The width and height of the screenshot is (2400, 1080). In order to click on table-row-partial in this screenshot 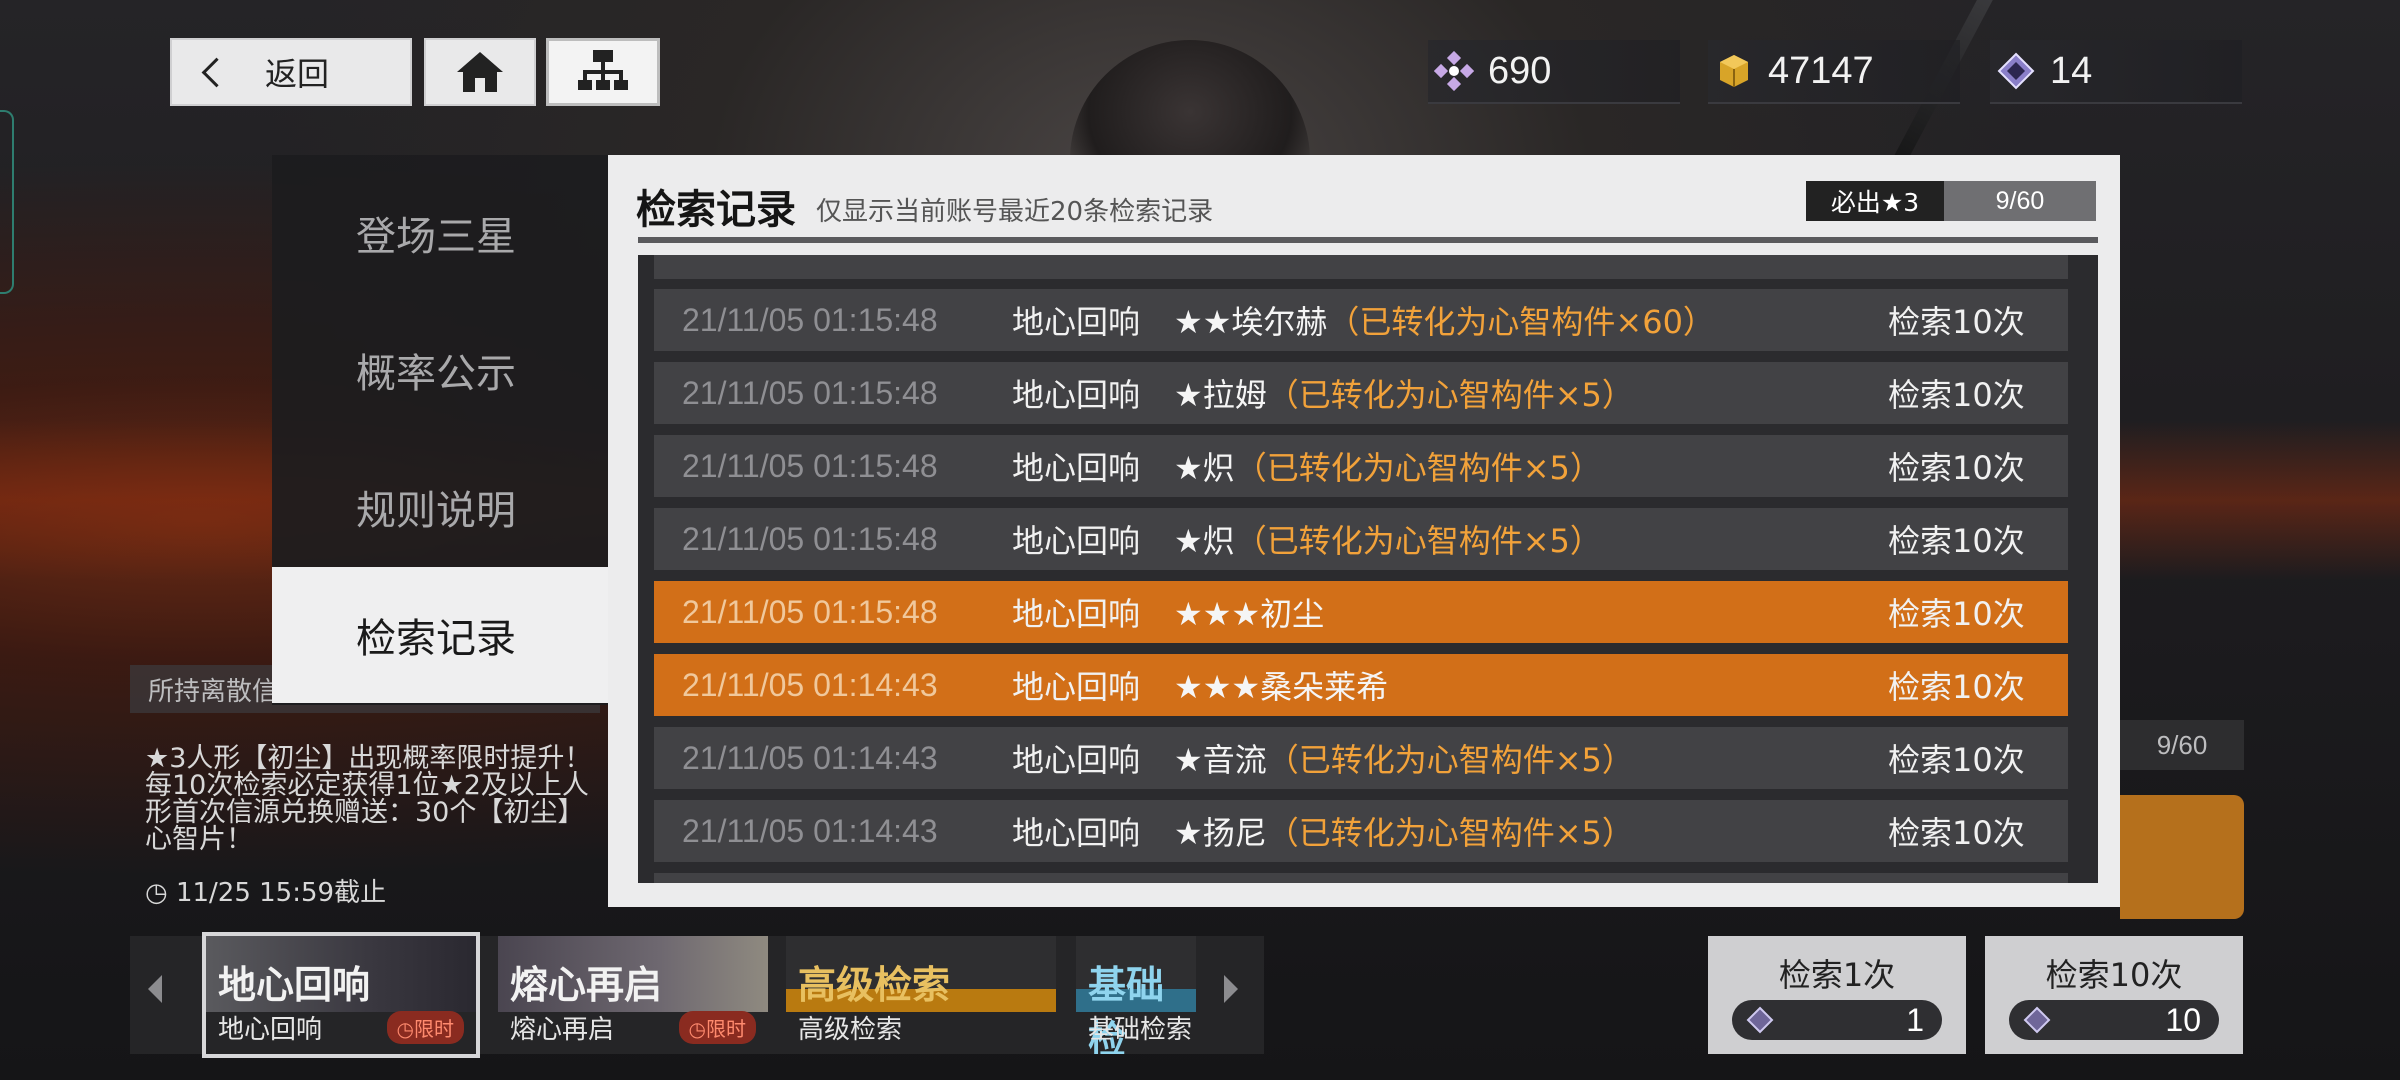, I will do `click(1361, 267)`.